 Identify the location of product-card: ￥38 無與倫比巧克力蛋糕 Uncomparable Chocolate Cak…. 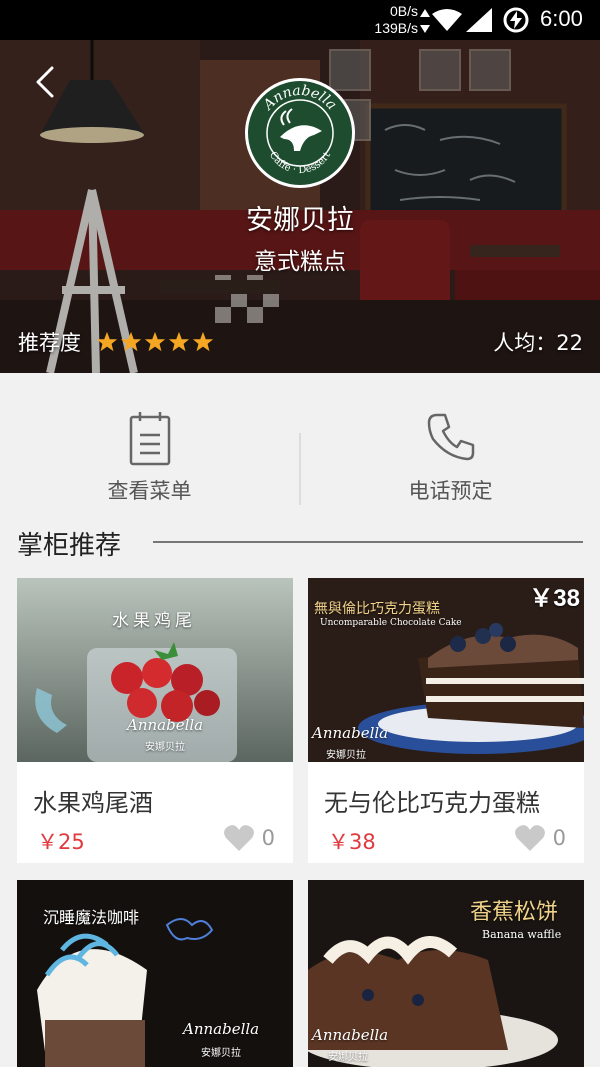
(446, 720).